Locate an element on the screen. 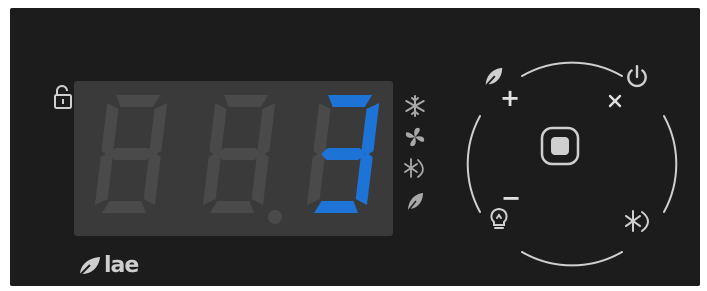 The width and height of the screenshot is (707, 291). lae-leaf-icon is located at coordinates (89, 266).